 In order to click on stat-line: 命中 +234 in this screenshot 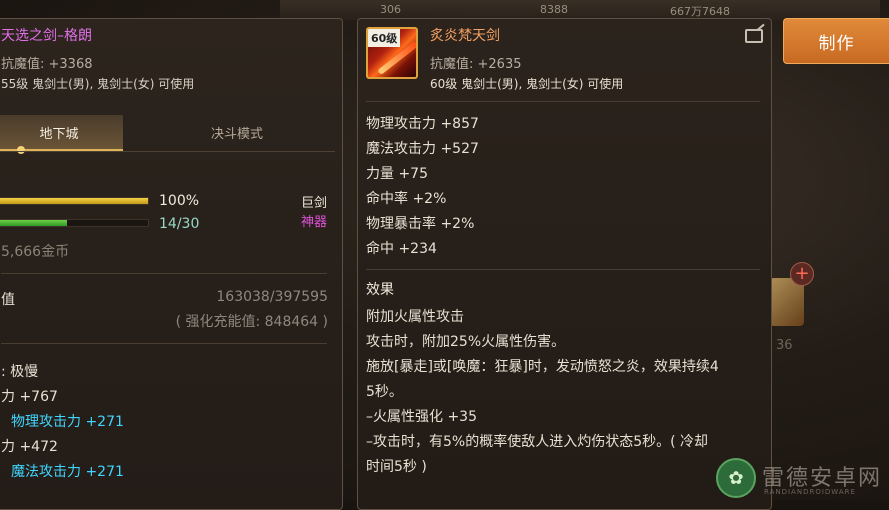, I will do `click(401, 249)`.